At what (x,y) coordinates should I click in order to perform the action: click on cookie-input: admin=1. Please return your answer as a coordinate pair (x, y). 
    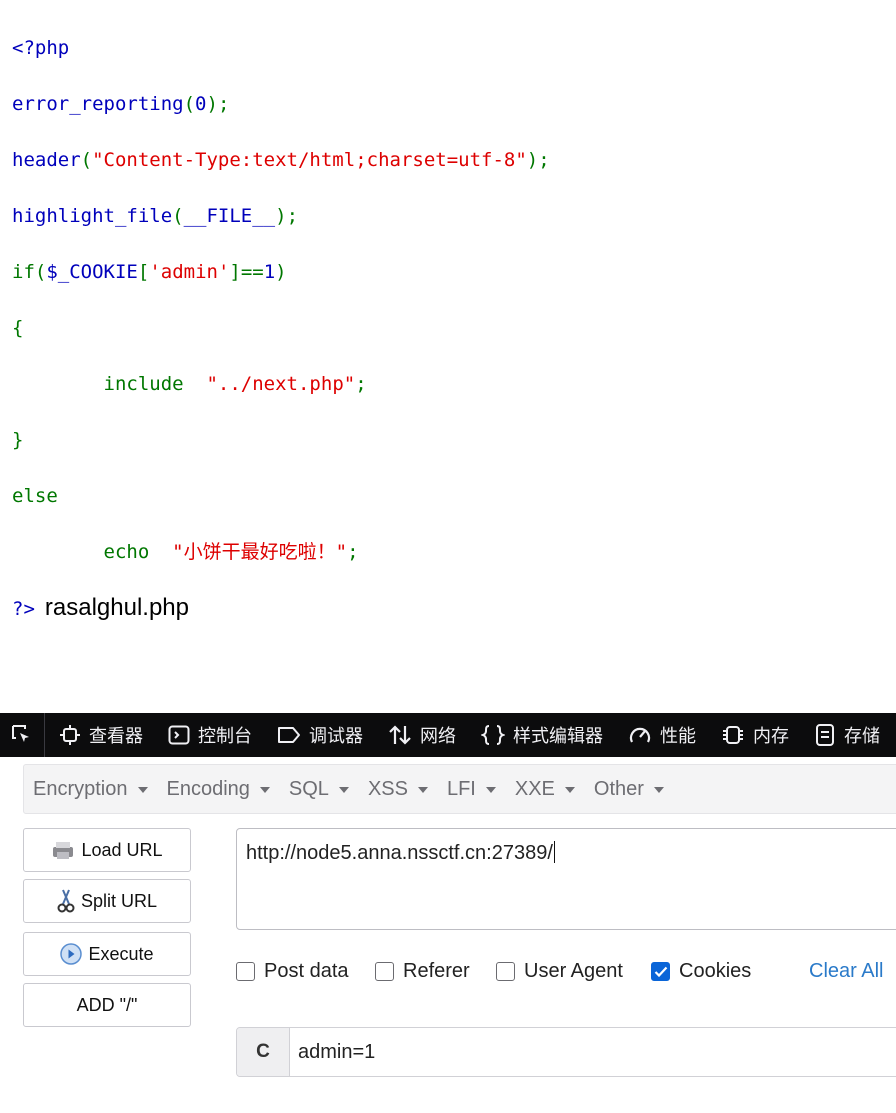
    Looking at the image, I should click on (593, 1052).